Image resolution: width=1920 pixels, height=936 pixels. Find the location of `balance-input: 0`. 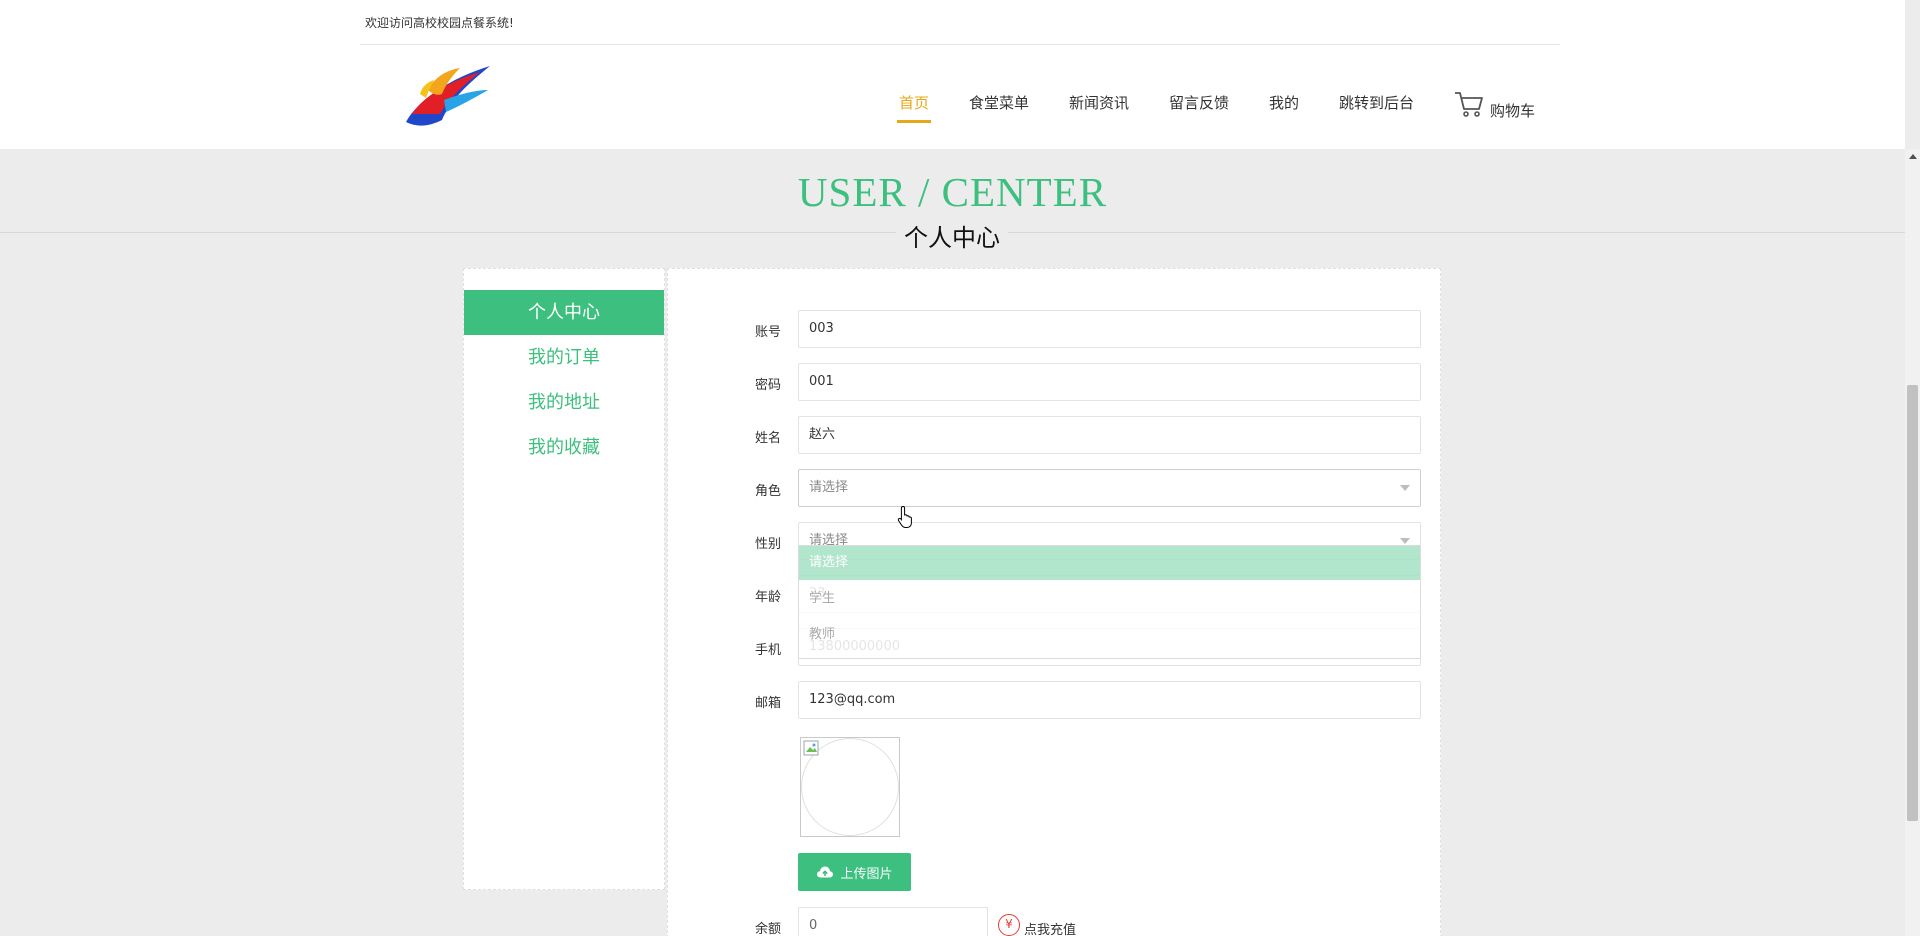

balance-input: 0 is located at coordinates (893, 921).